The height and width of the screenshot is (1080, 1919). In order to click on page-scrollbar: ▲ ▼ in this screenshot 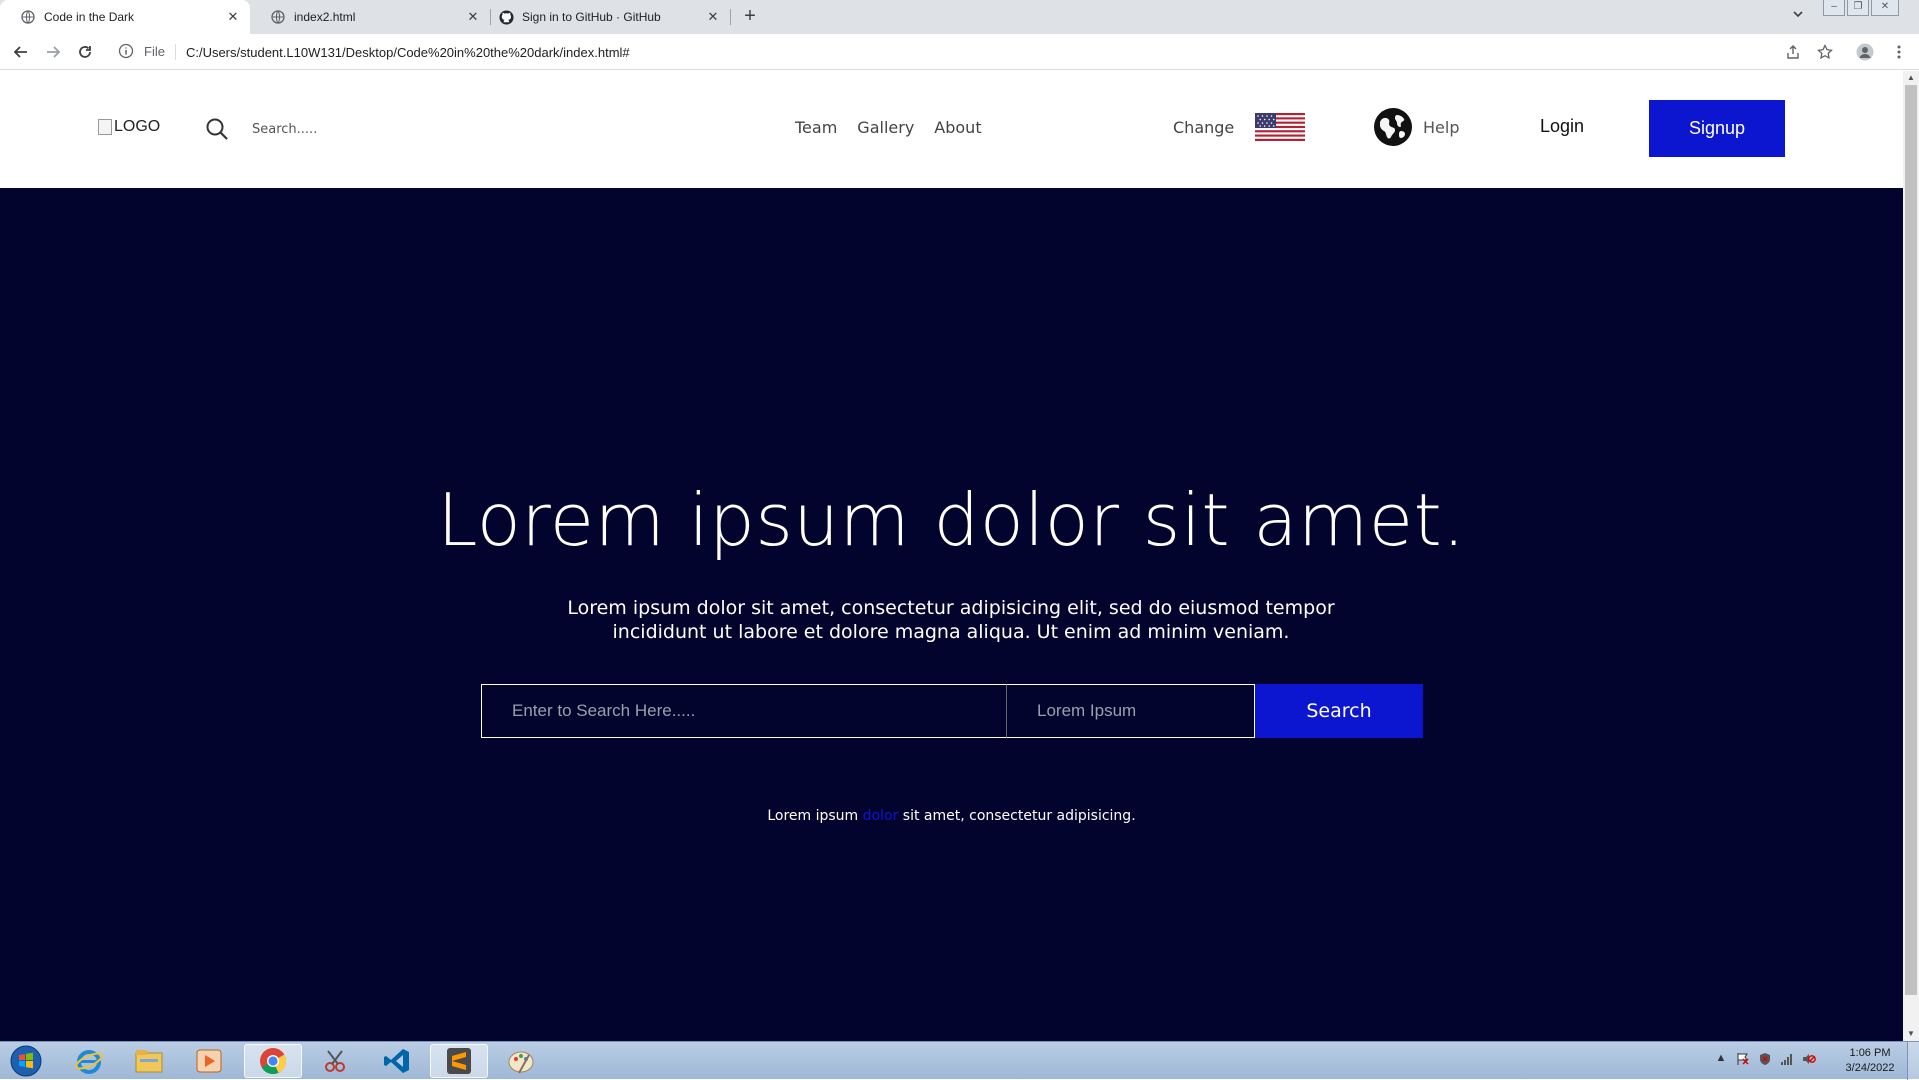, I will do `click(1911, 556)`.